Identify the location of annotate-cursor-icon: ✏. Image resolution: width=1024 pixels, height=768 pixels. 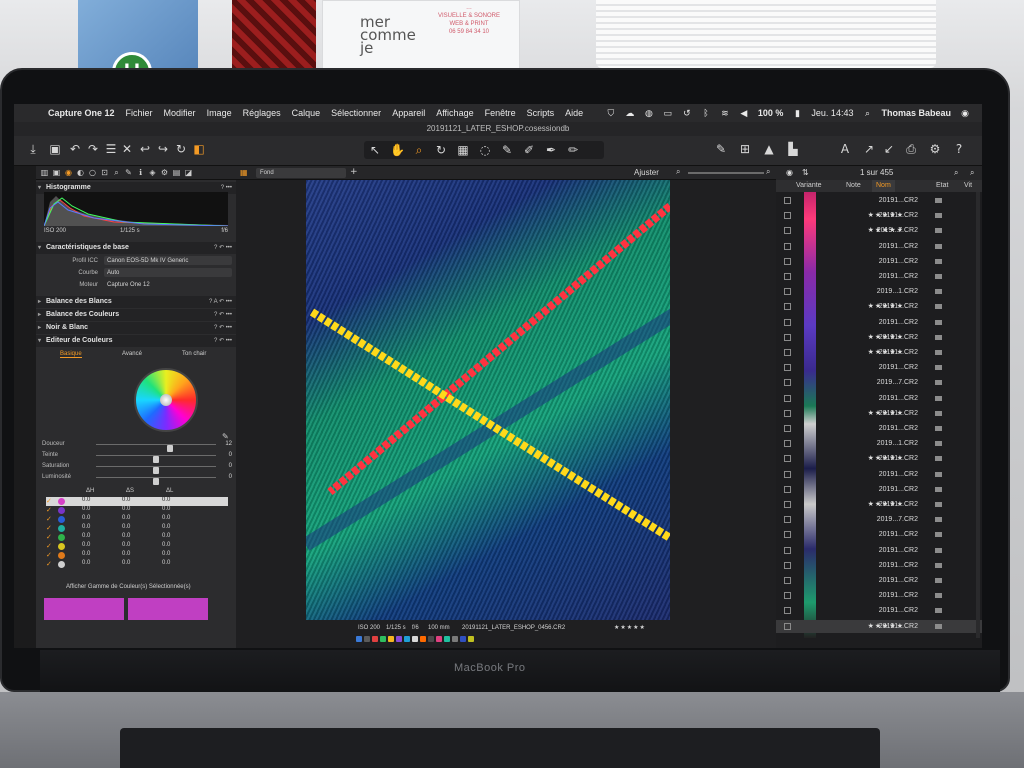
(573, 150).